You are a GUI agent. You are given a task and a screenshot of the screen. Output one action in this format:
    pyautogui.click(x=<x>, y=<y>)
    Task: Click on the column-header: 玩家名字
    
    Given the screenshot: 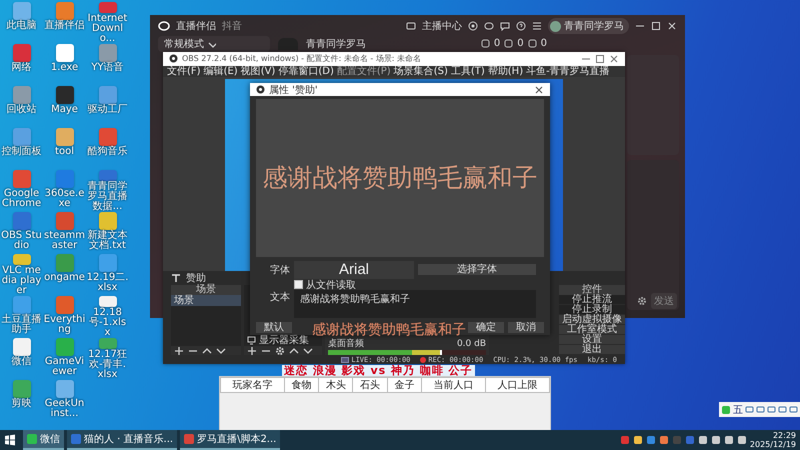 What is the action you would take?
    pyautogui.click(x=252, y=385)
    